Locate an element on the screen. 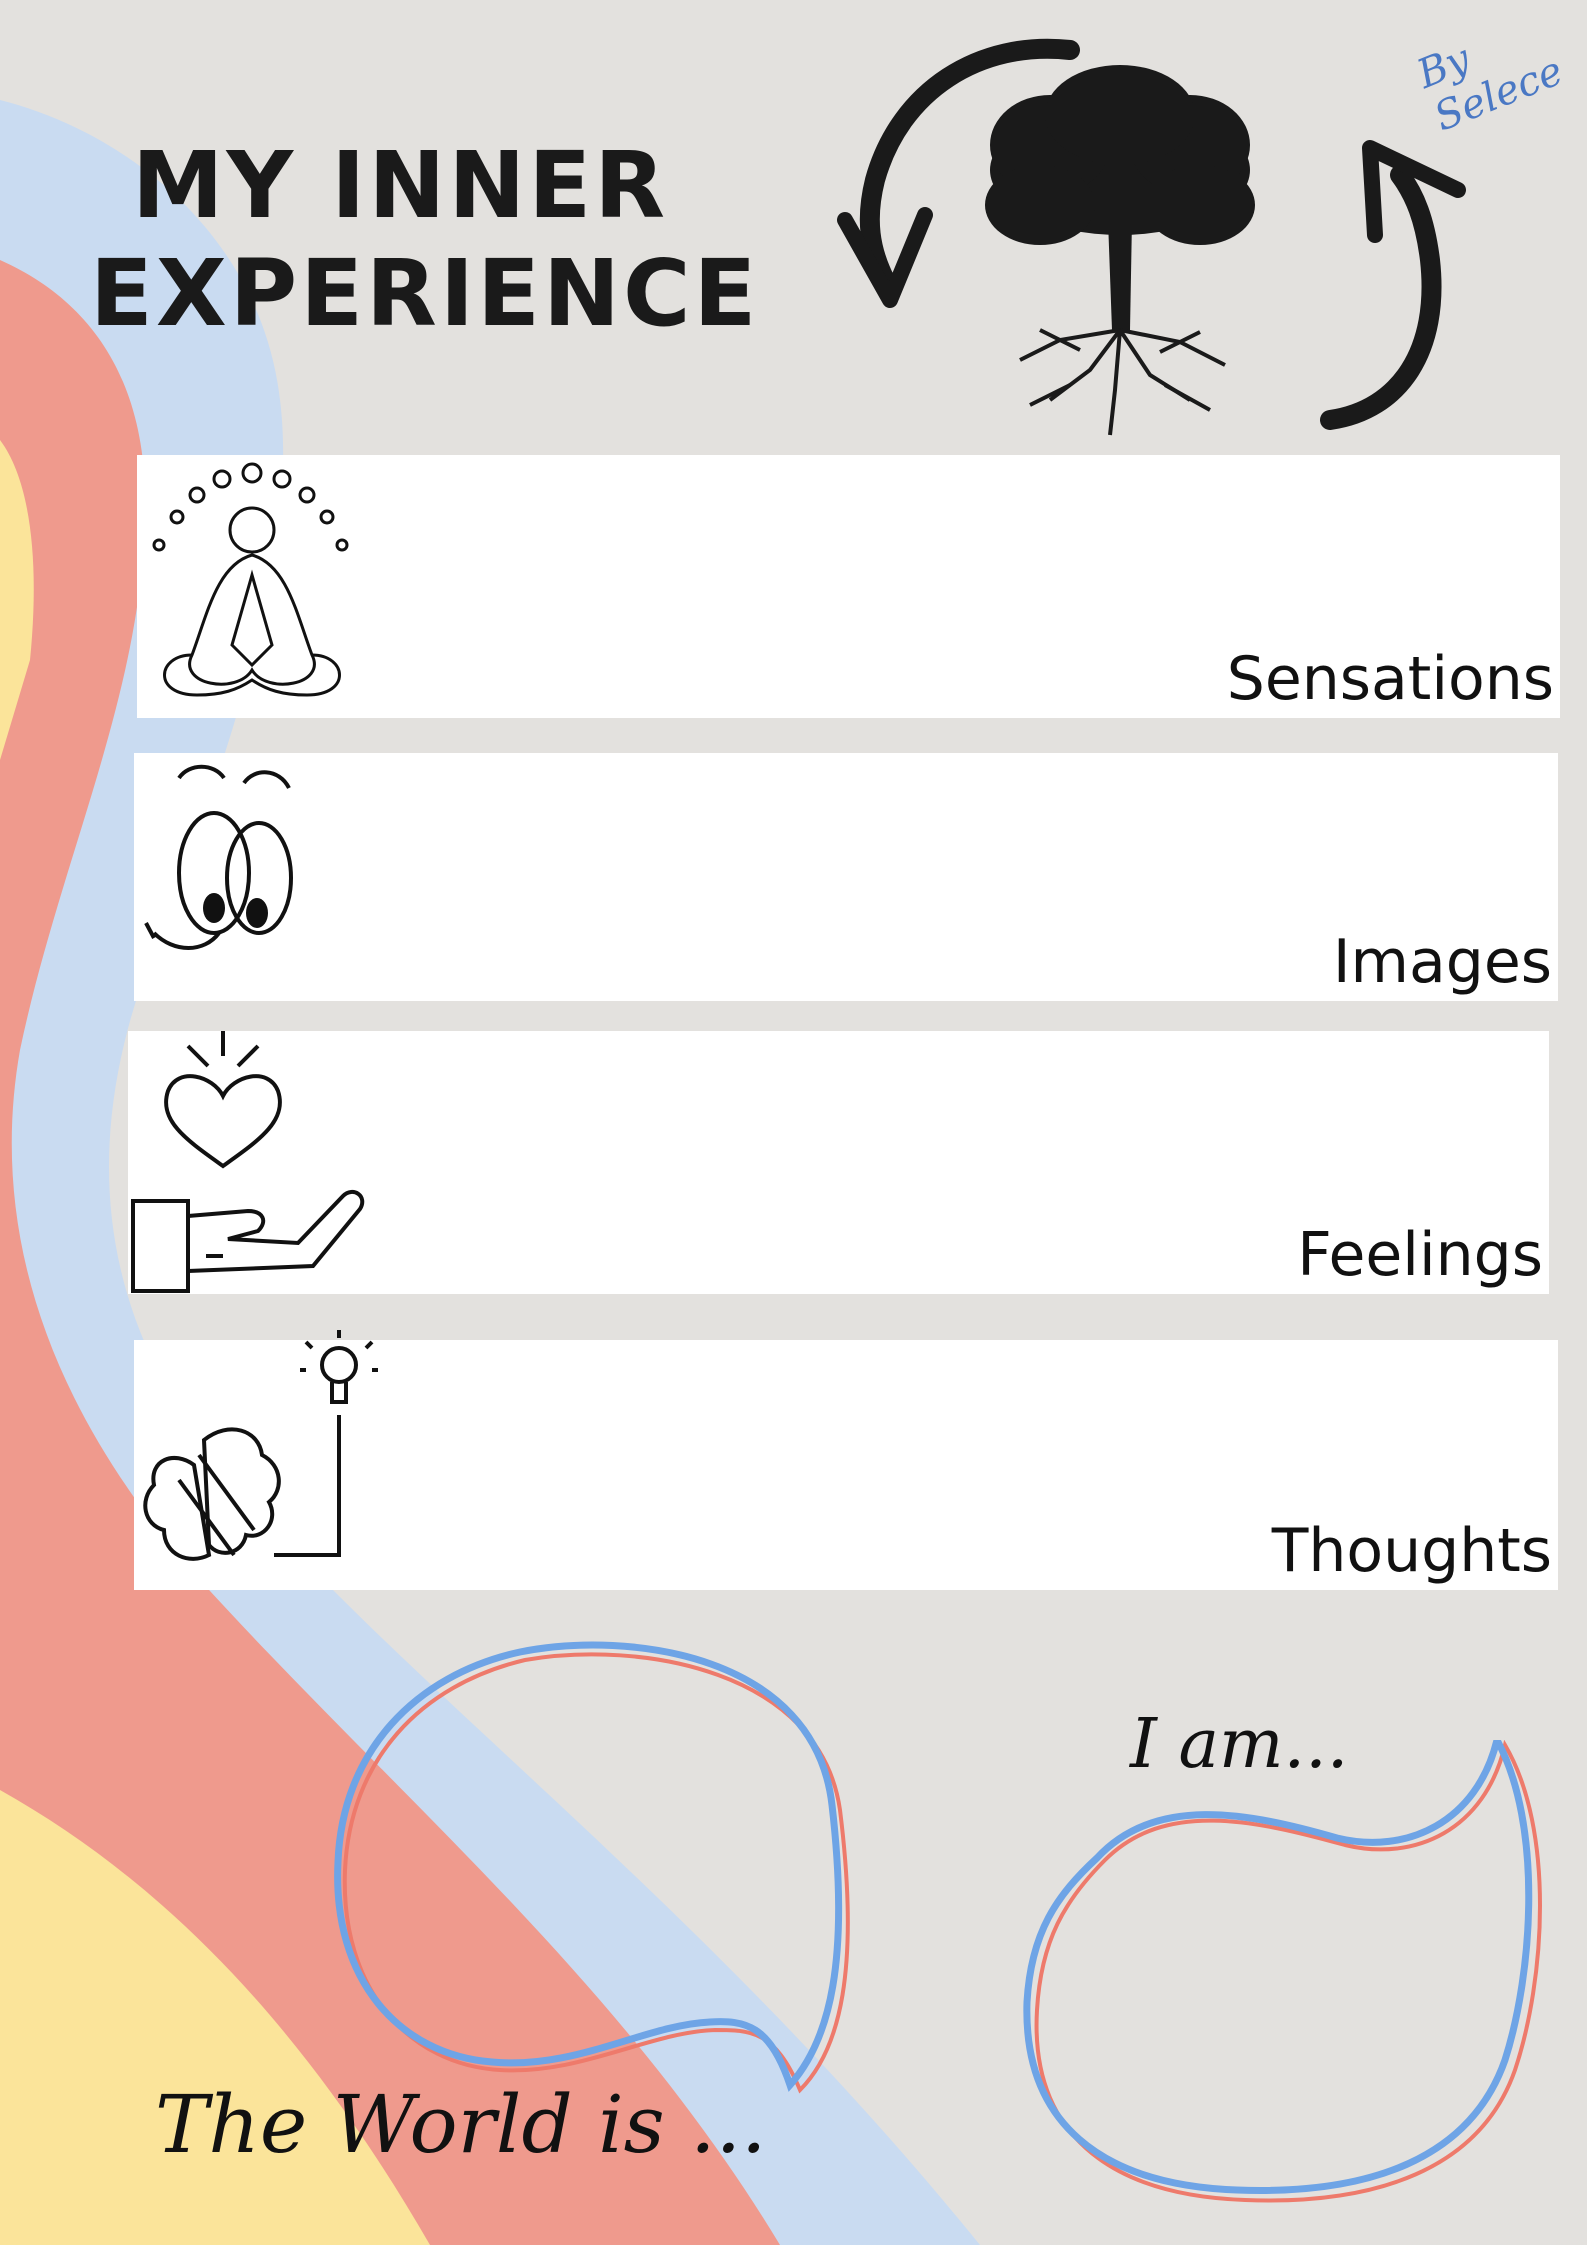  world-speech-bubble is located at coordinates (592, 1867).